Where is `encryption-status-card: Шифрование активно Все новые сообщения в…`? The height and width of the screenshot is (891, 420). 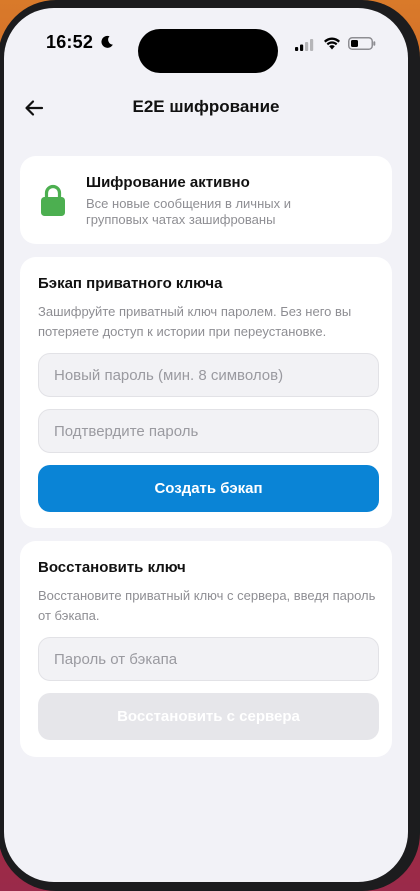 encryption-status-card: Шифрование активно Все новые сообщения в… is located at coordinates (206, 200).